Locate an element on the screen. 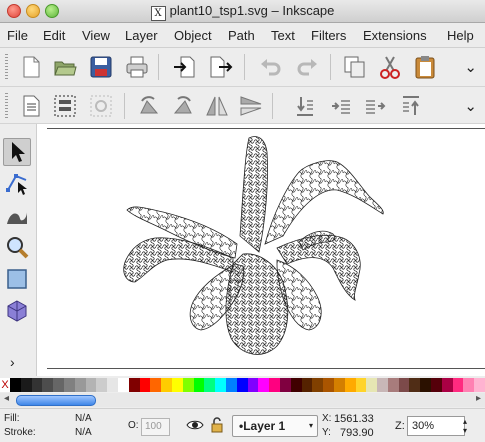  toolbox-more-icon: › is located at coordinates (12, 362).